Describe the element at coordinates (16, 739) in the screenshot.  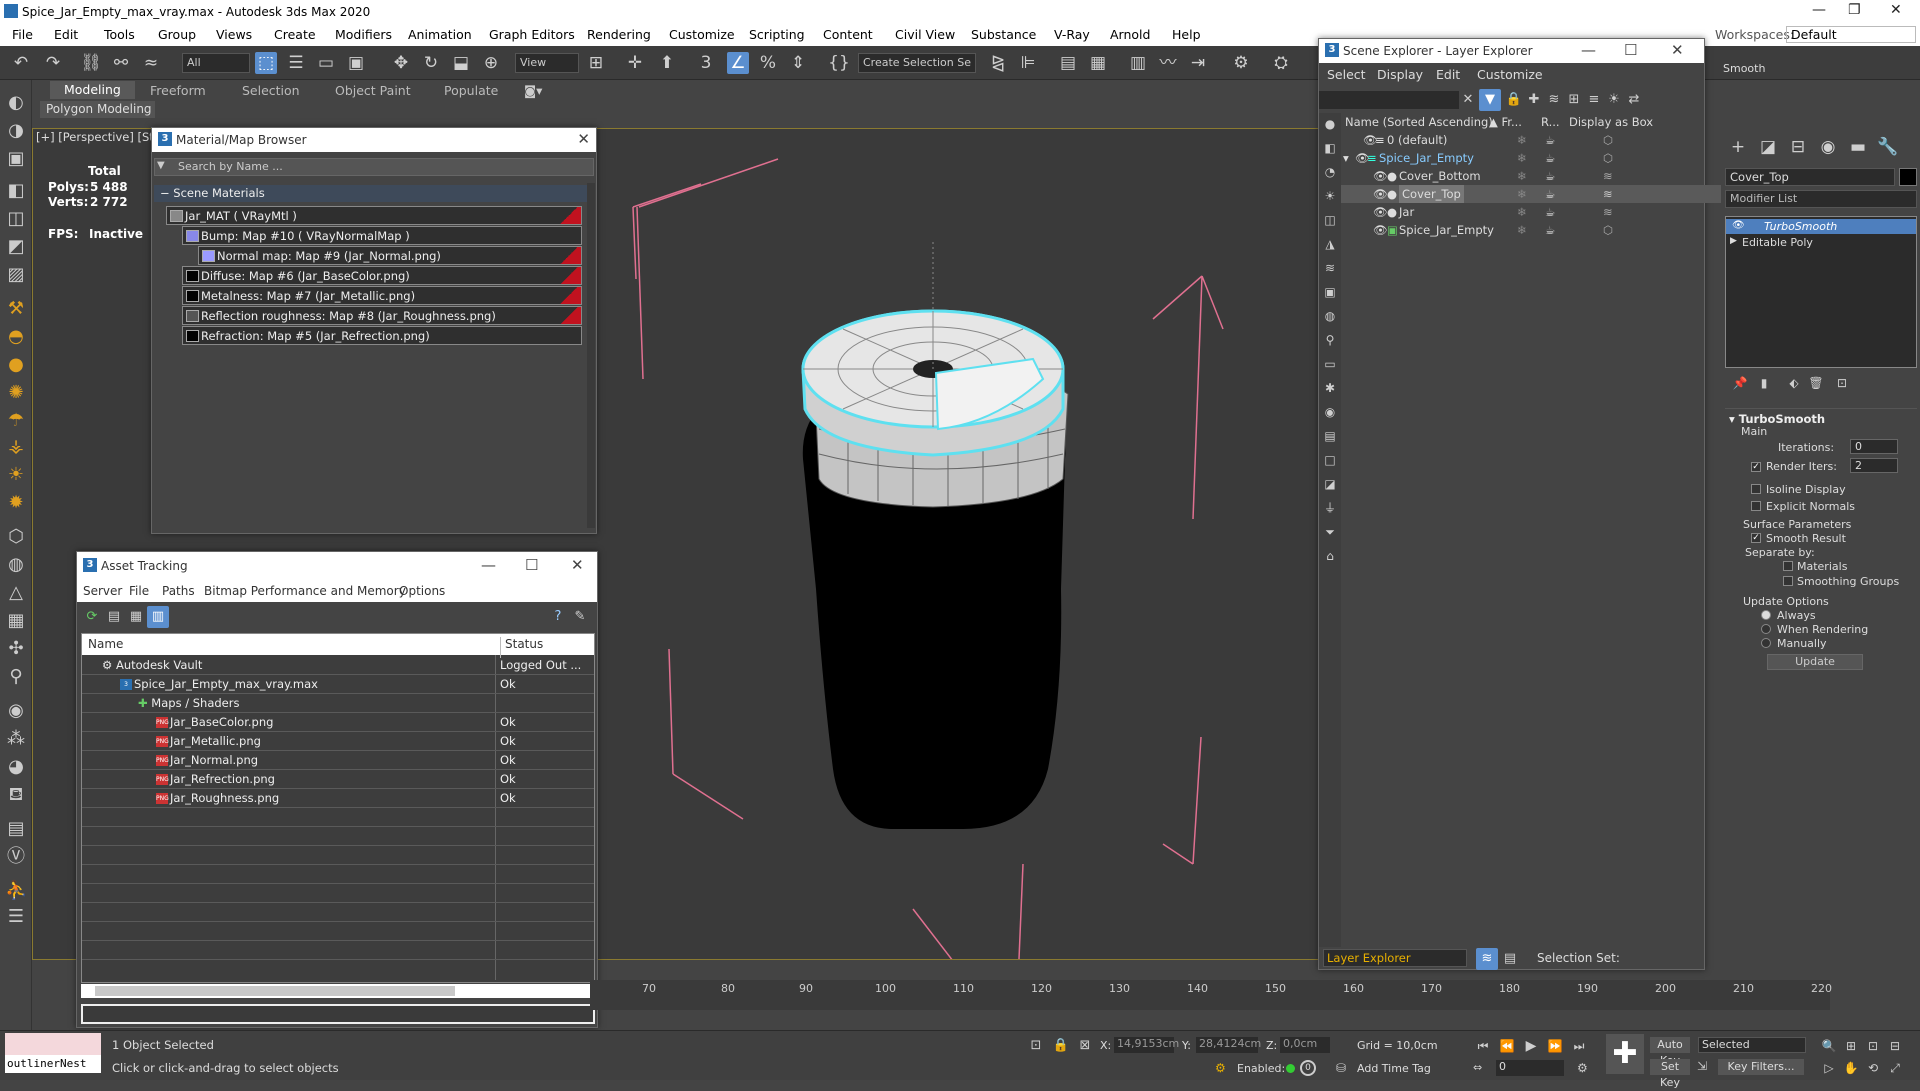
I see `balls-icon: ⁂` at that location.